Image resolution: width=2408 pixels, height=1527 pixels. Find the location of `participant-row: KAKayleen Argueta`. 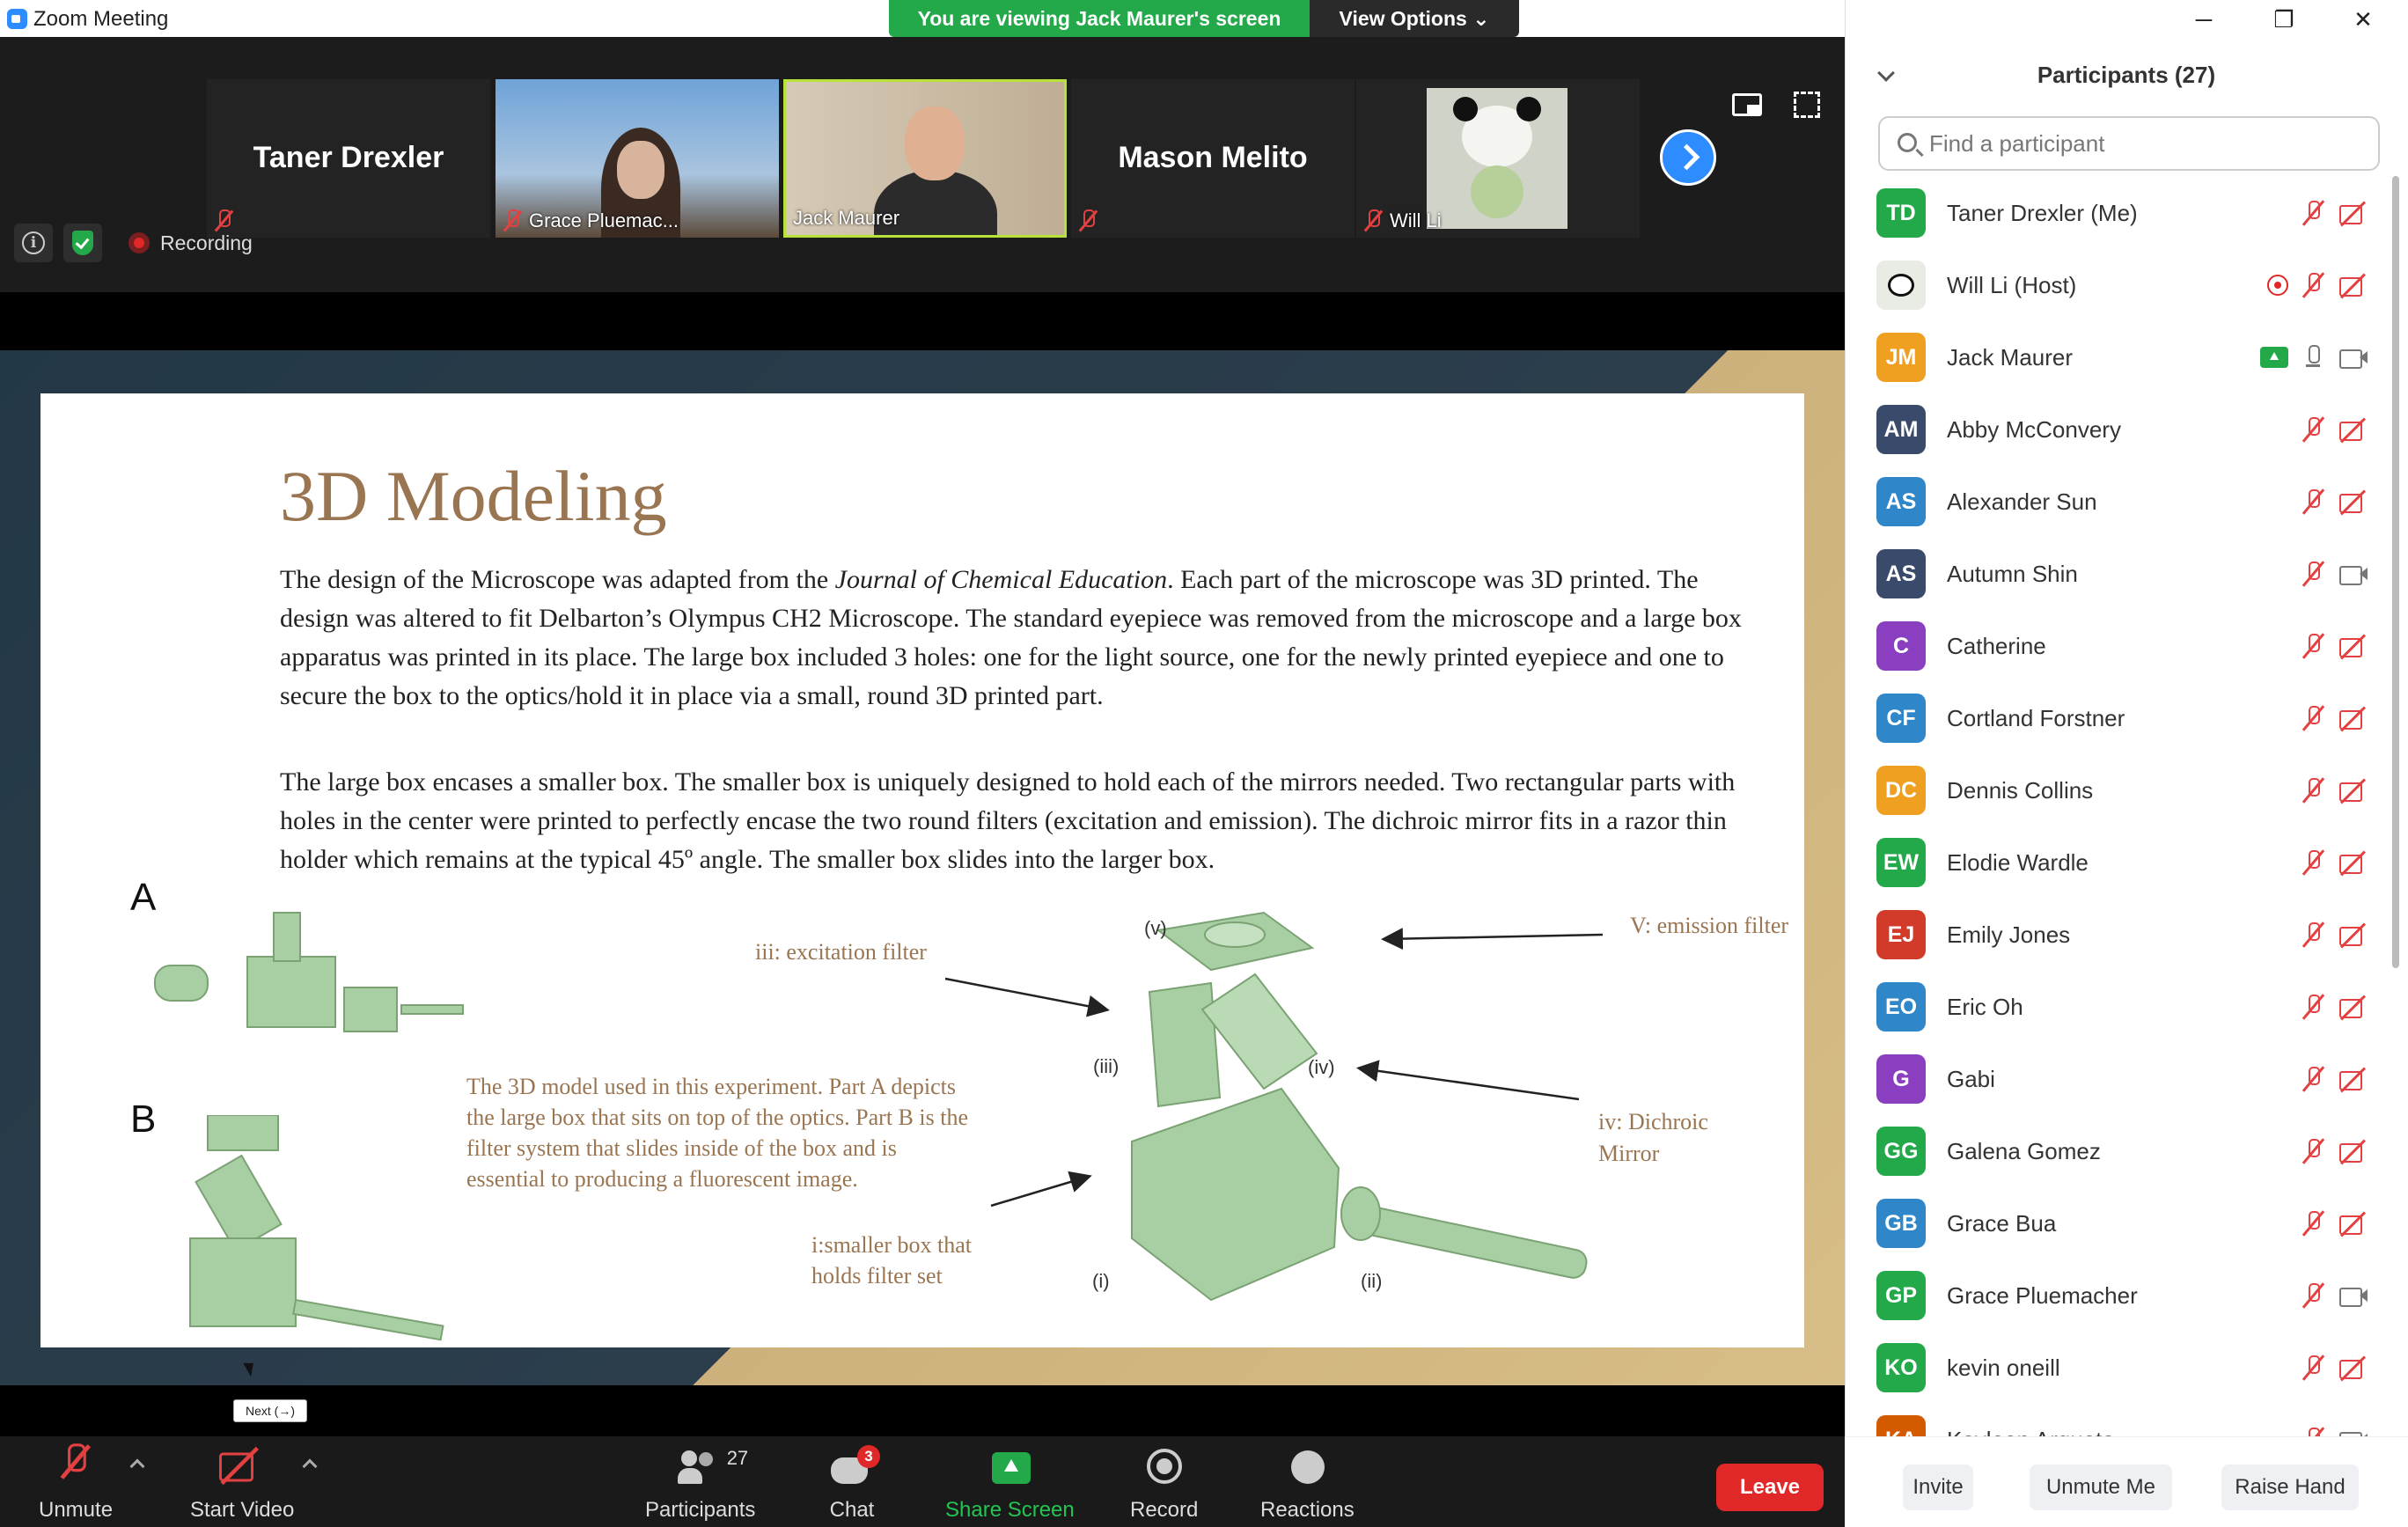

participant-row: KAKayleen Argueta is located at coordinates (2122, 1424).